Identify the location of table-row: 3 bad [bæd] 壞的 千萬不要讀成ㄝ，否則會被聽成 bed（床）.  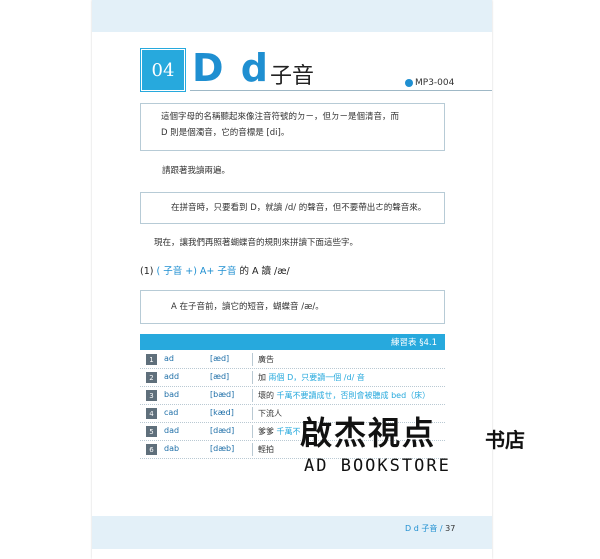
(292, 396).